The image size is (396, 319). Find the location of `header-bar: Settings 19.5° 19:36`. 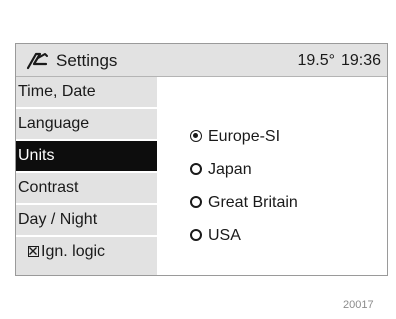

header-bar: Settings 19.5° 19:36 is located at coordinates (201, 60).